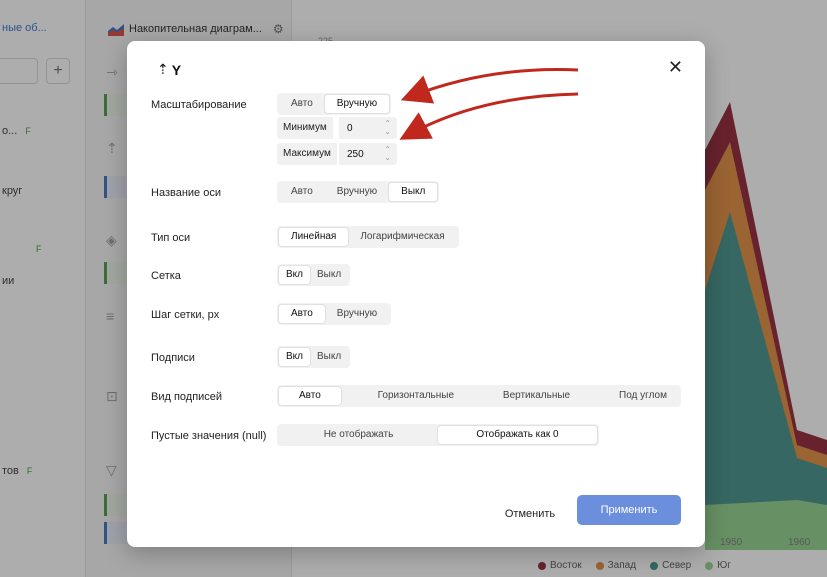 This screenshot has height=577, width=827. I want to click on axis-name-label: Название оси, so click(186, 193).